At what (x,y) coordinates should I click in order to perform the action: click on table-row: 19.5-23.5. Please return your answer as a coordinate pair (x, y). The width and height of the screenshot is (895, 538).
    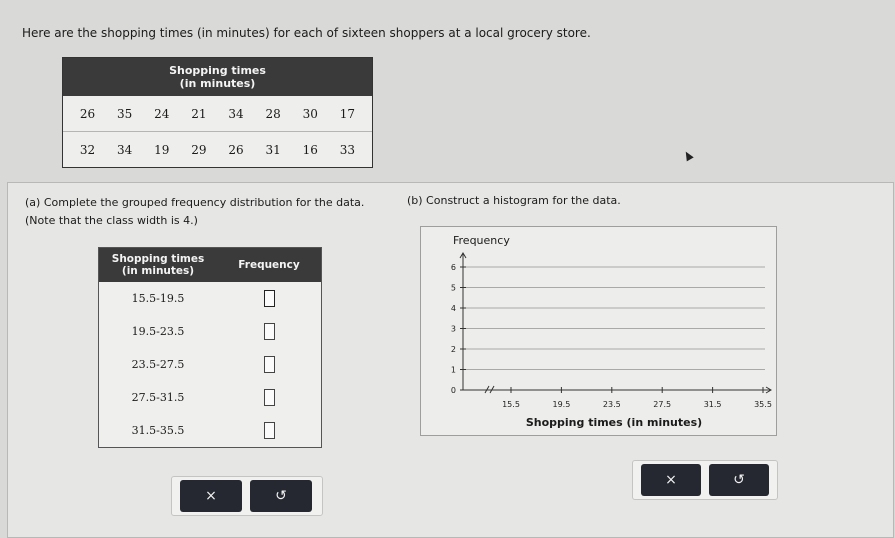
    Looking at the image, I should click on (210, 331).